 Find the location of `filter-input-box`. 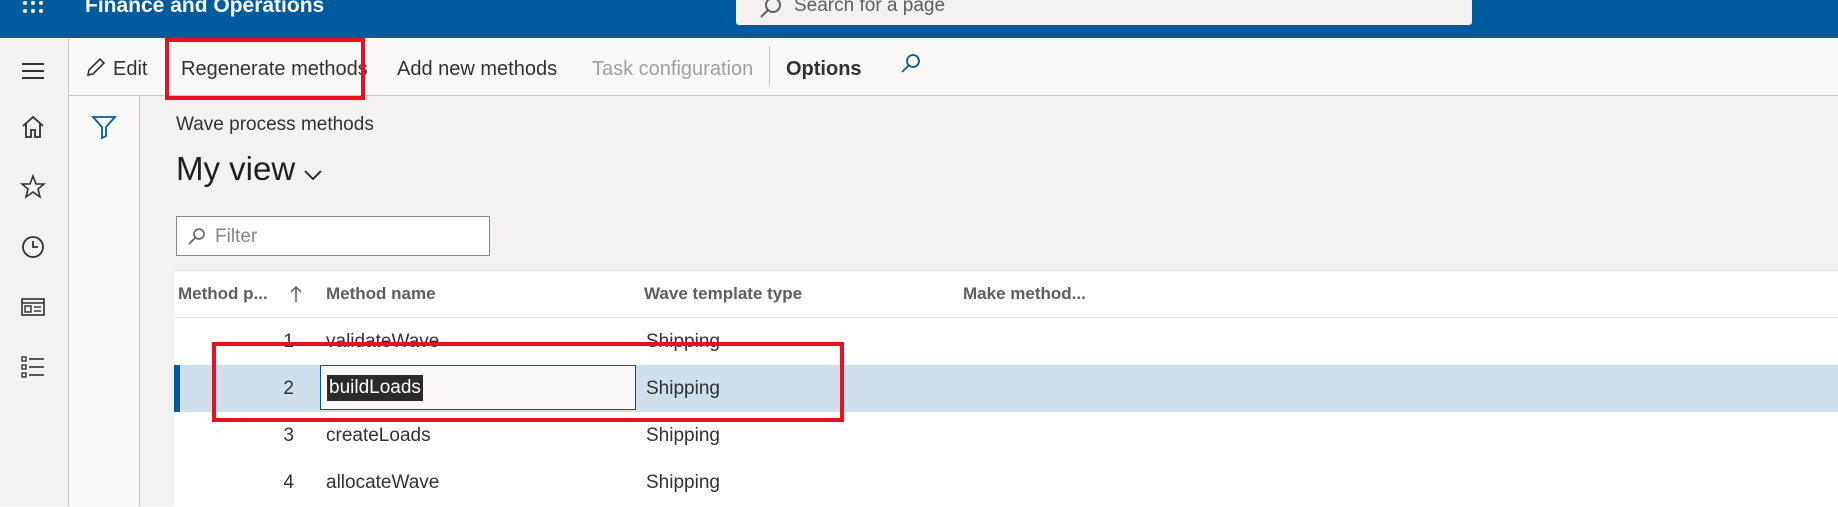

filter-input-box is located at coordinates (333, 236).